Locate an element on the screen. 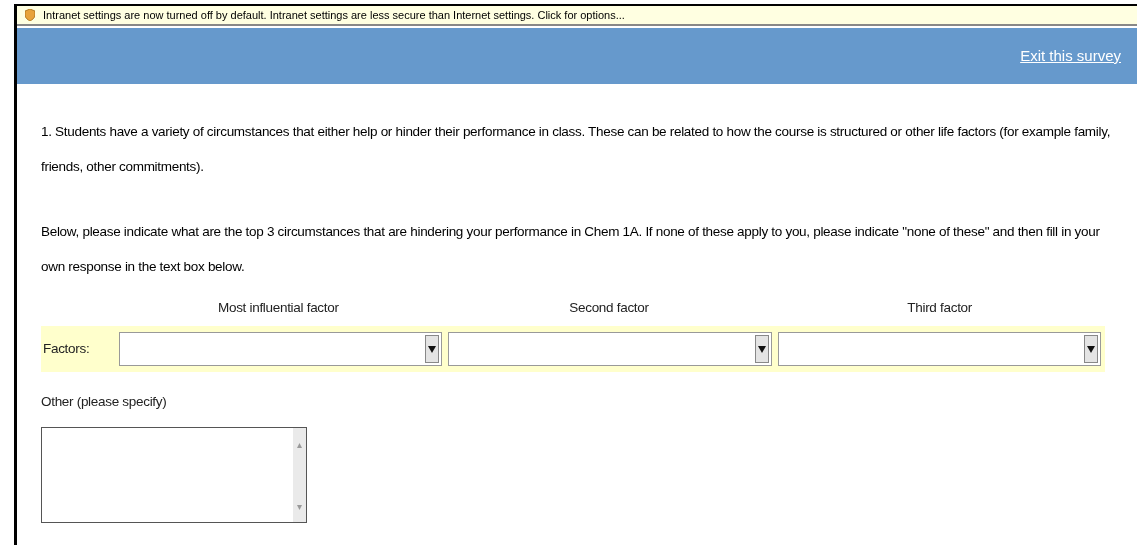 The image size is (1137, 545). other-text-area is located at coordinates (174, 474).